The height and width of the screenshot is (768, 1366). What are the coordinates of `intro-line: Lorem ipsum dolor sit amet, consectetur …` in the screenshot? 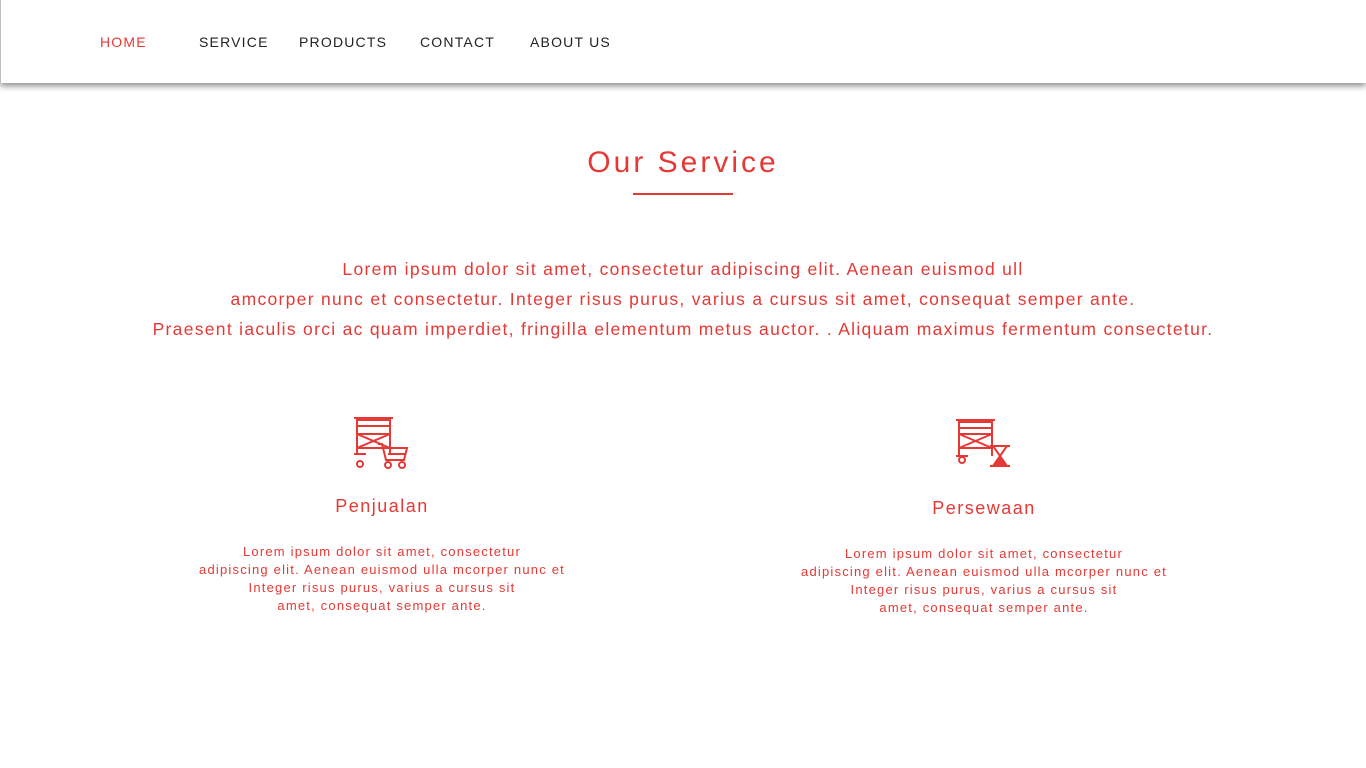 It's located at (683, 269).